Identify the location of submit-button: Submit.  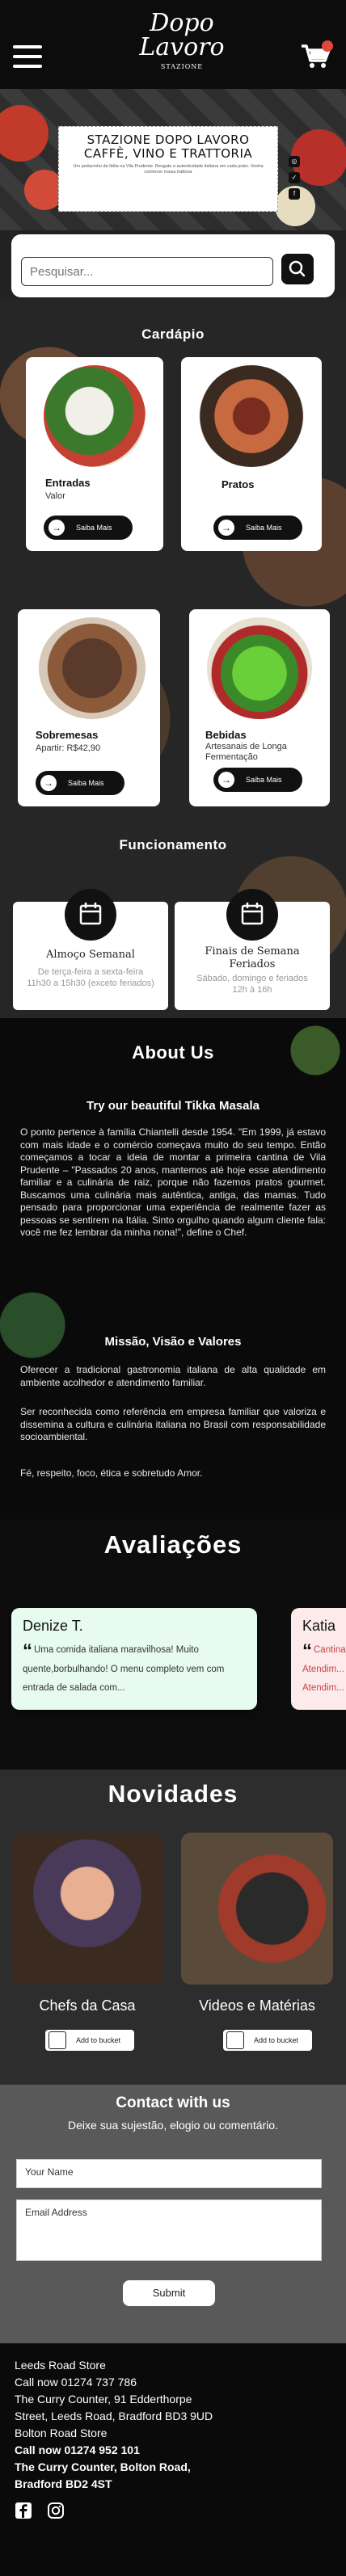
(169, 2293).